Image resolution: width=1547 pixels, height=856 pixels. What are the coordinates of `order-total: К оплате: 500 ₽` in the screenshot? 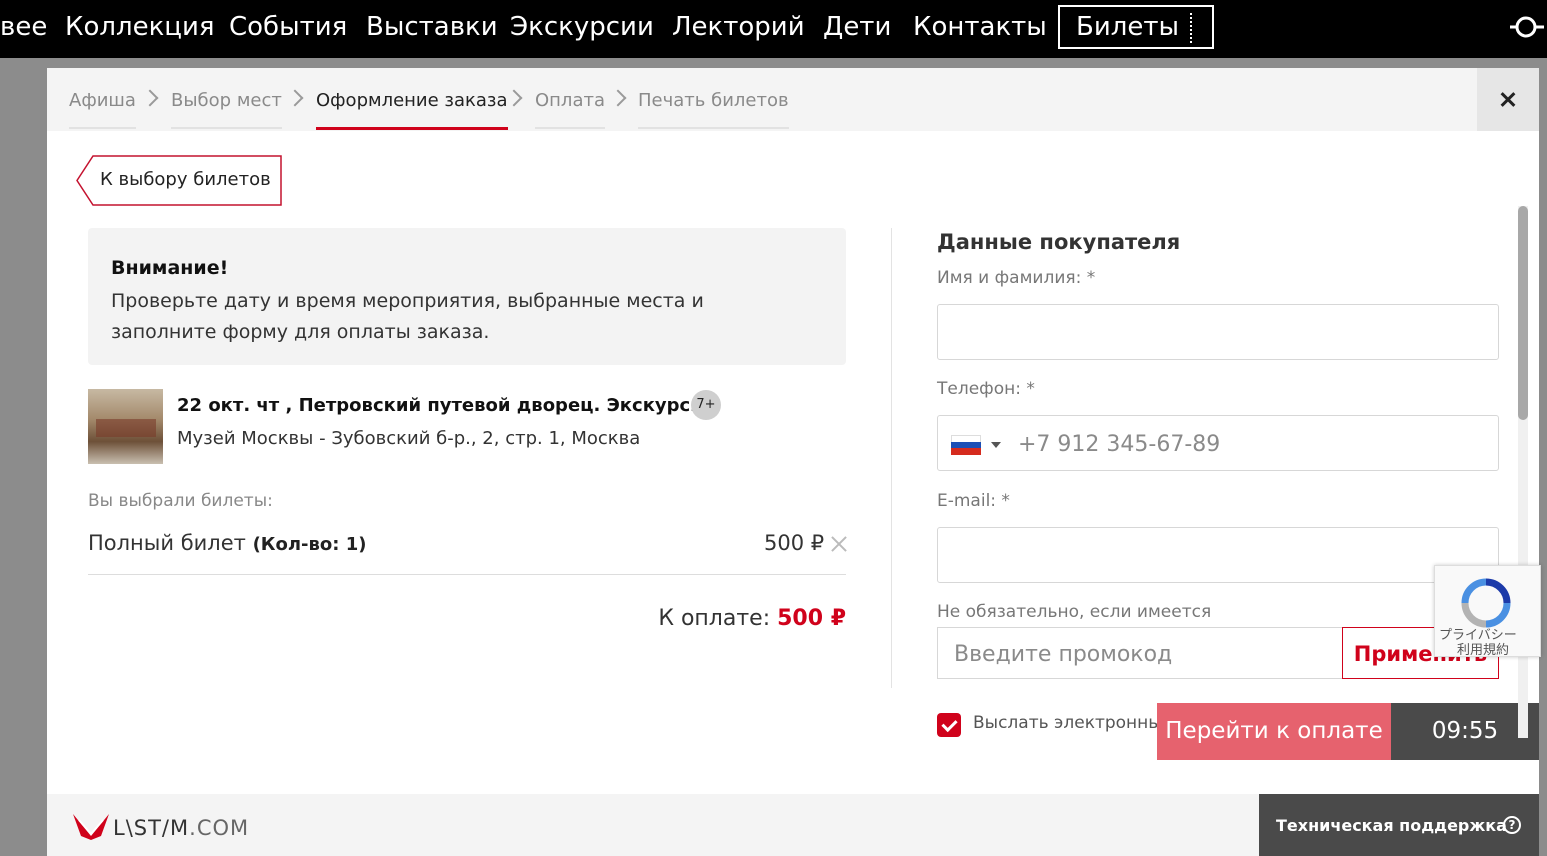 It's located at (752, 618).